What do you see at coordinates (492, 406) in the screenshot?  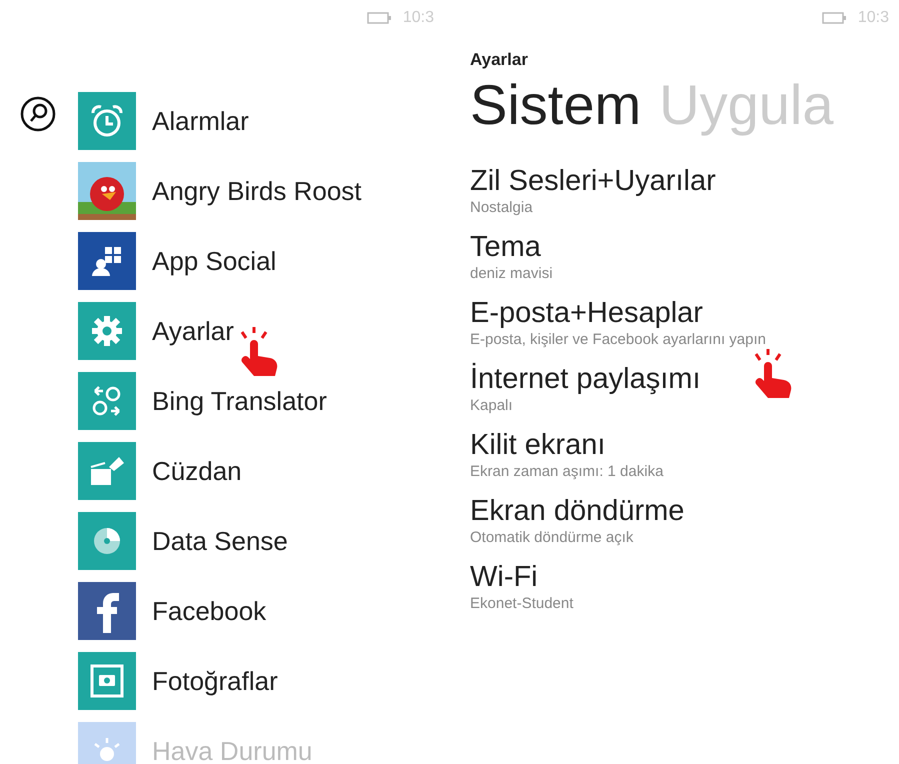 I see `setting-subtitle: Kapalı` at bounding box center [492, 406].